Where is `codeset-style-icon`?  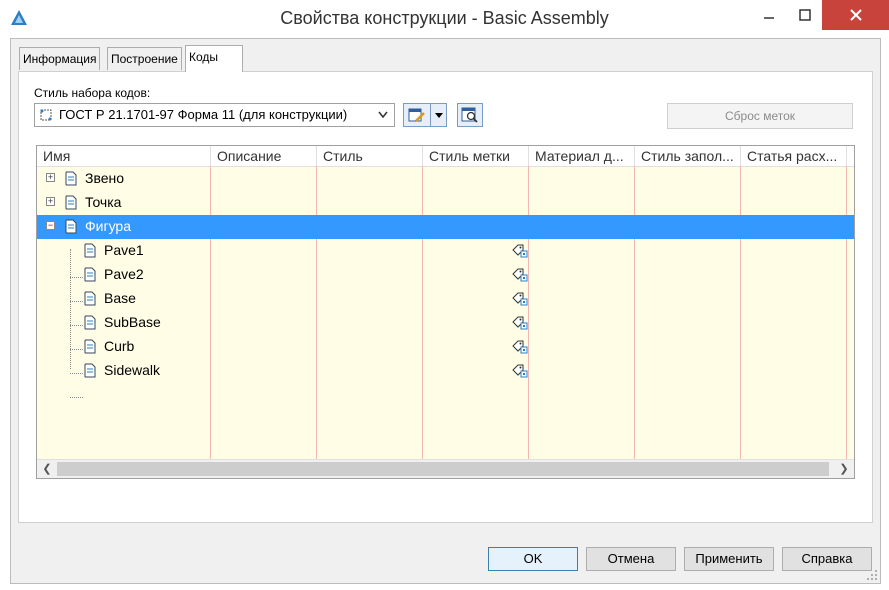 codeset-style-icon is located at coordinates (46, 115).